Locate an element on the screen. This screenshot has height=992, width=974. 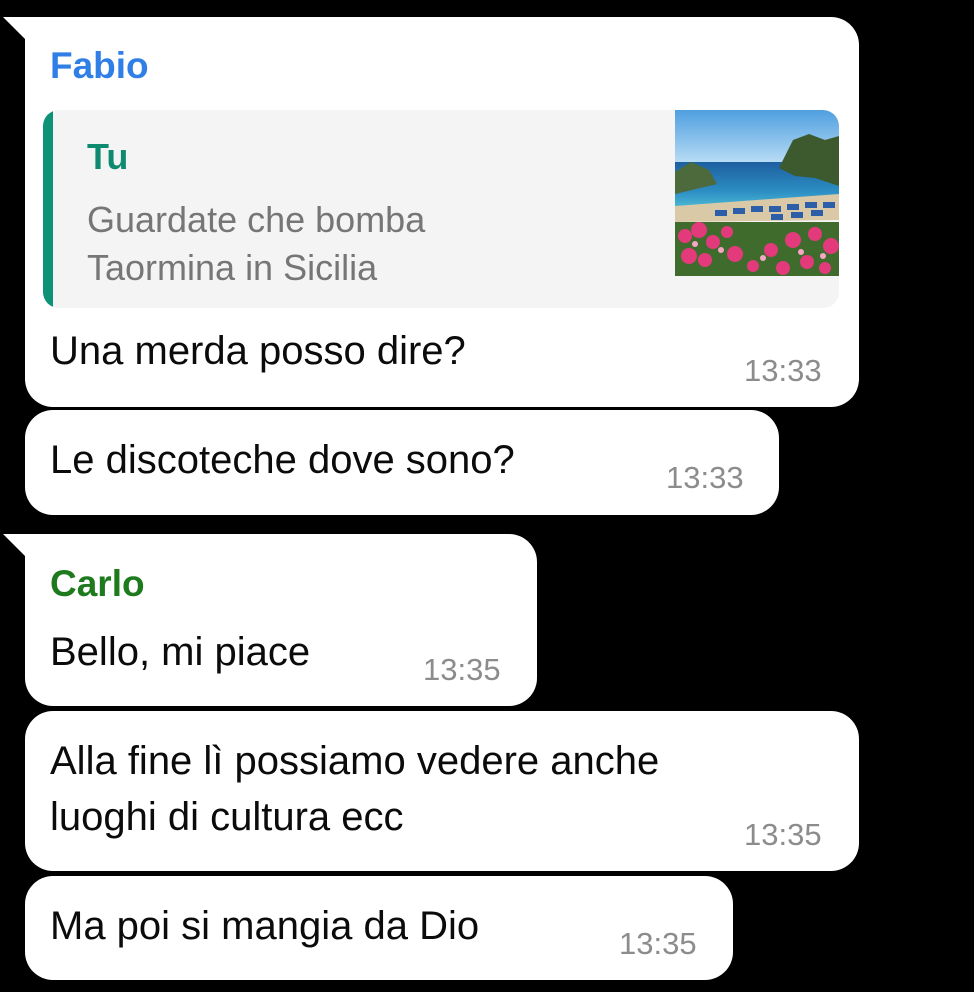
sender-name: Carlo is located at coordinates (97, 583).